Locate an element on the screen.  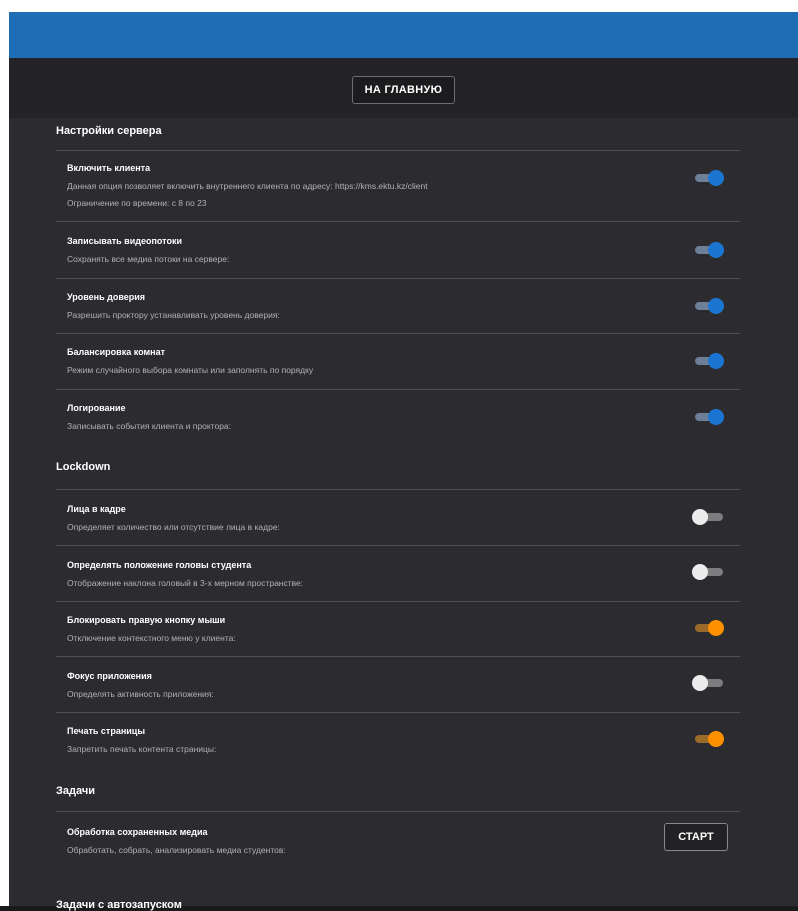
enable-client-toggle is located at coordinates (708, 178).